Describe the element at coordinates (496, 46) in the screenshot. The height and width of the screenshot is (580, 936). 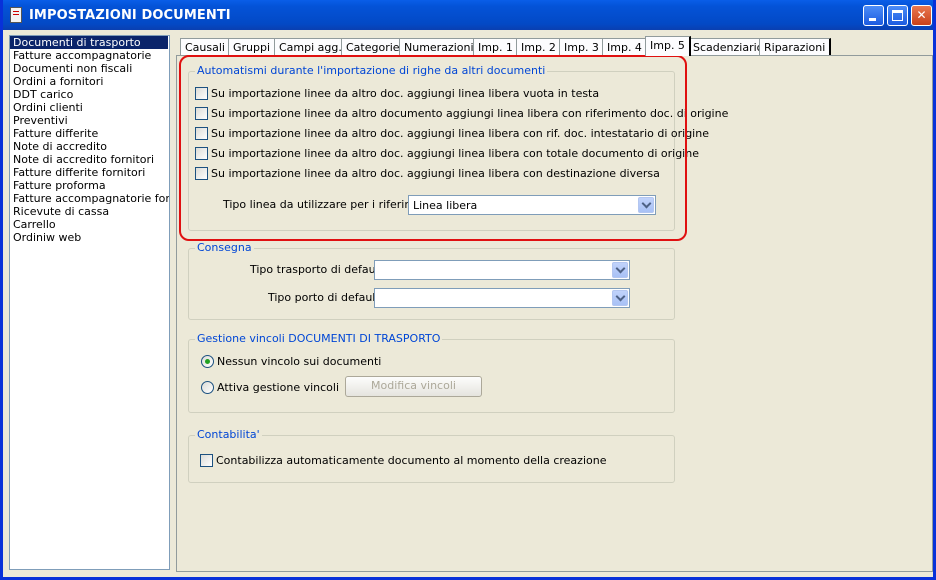
I see `tab-imp-1: Imp. 1` at that location.